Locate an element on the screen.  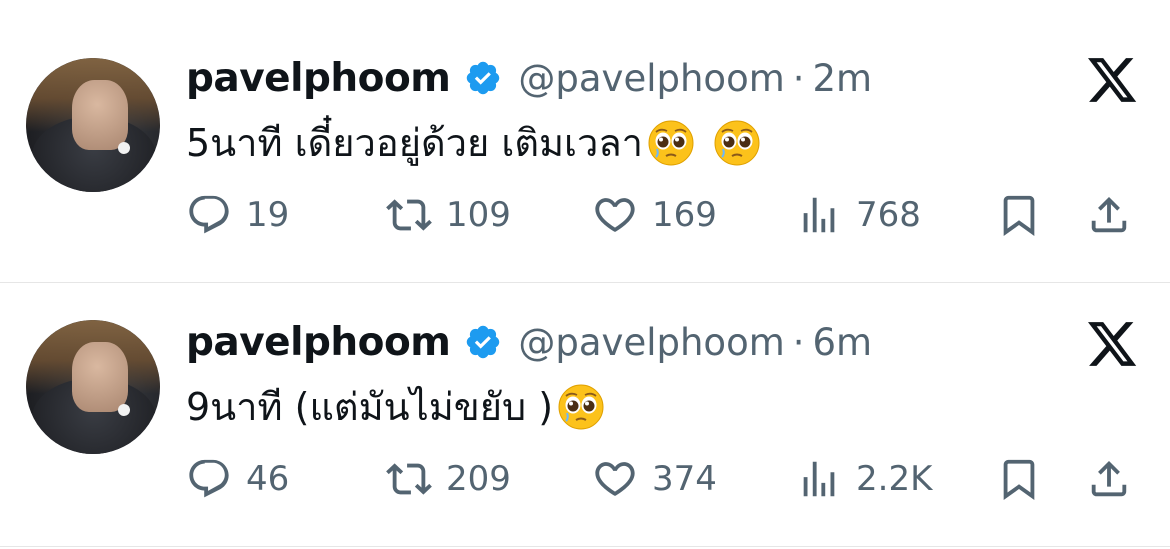
tweet-text: 9นาที (แต่มันไม่ขยับ ) is located at coordinates (395, 406).